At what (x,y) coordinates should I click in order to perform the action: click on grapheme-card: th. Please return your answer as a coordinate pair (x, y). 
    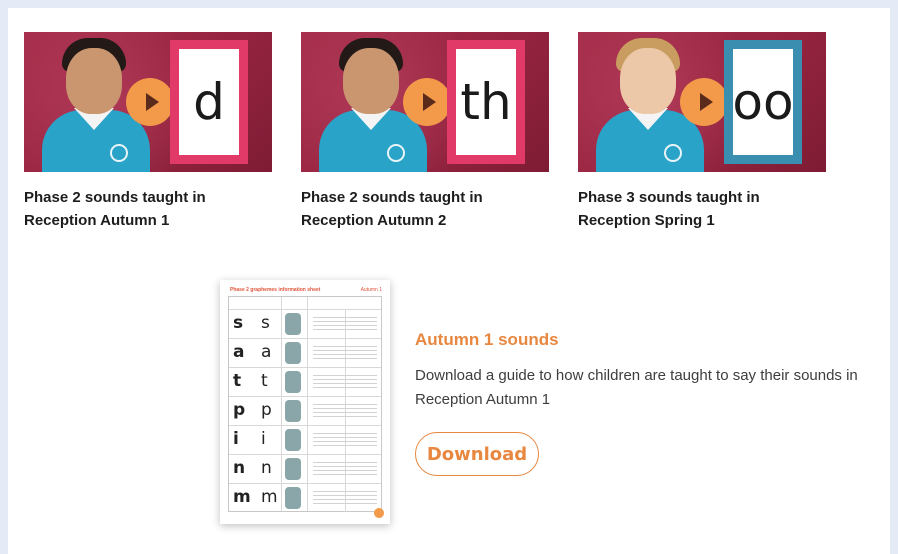
    Looking at the image, I should click on (486, 102).